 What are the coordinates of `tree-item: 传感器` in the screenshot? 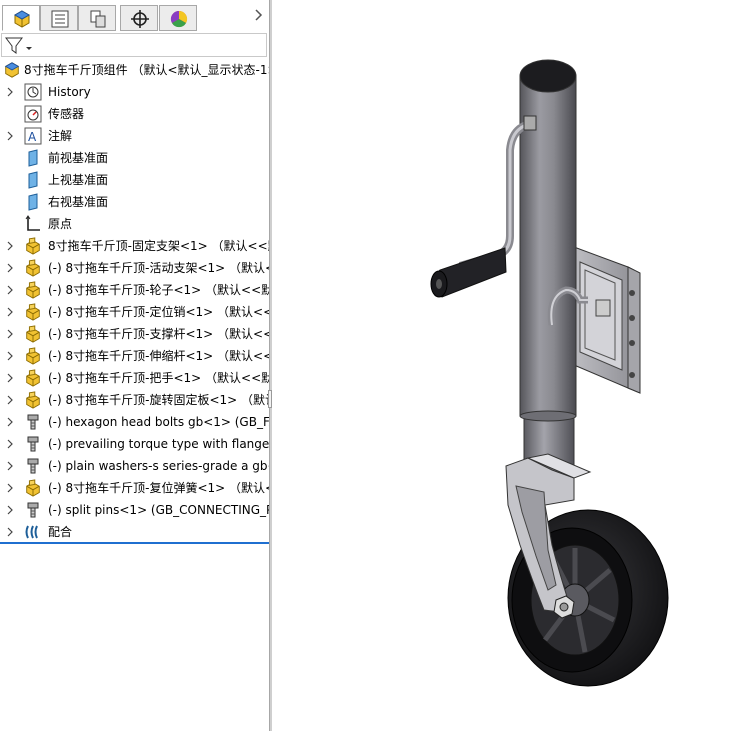 It's located at (134, 114).